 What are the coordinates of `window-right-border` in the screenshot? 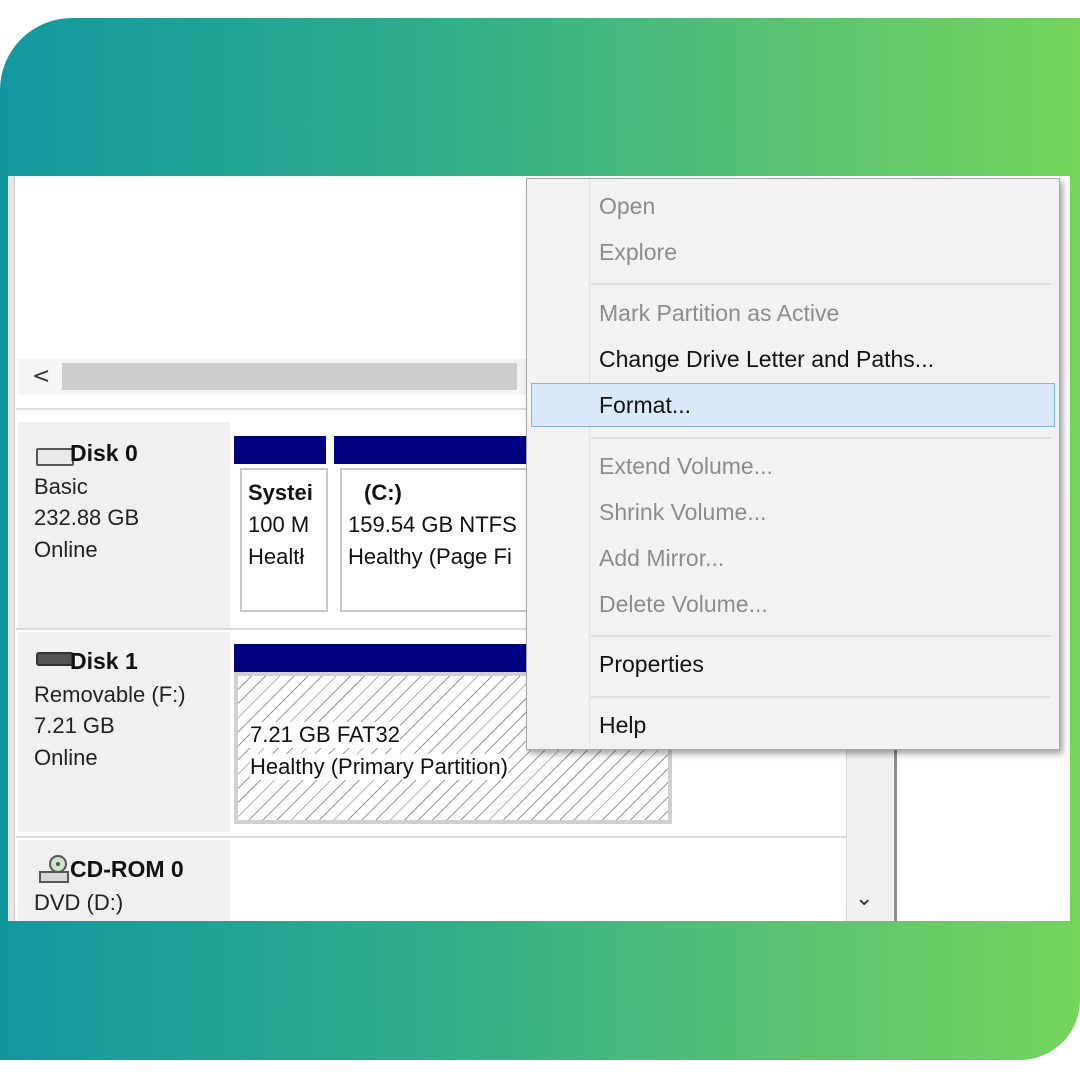 It's located at (895, 828).